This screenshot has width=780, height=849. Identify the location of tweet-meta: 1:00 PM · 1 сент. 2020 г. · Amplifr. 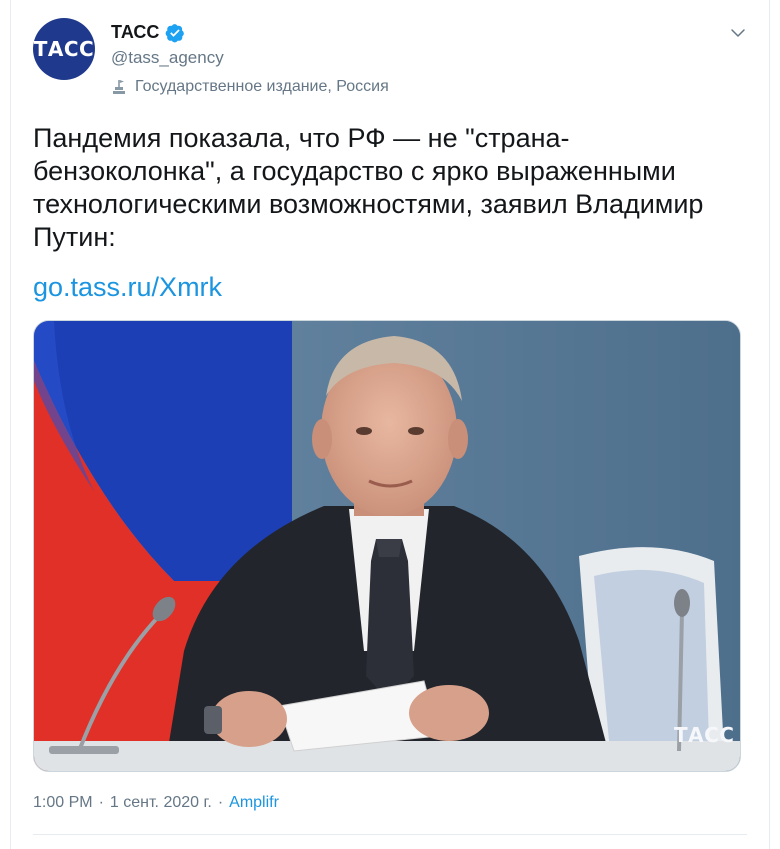
(156, 803).